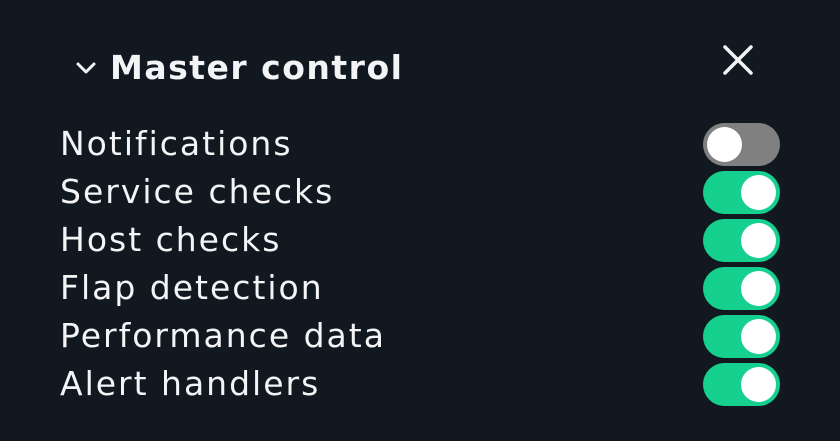 This screenshot has width=840, height=441. Describe the element at coordinates (420, 240) in the screenshot. I see `control-row-host-checks: Host checks` at that location.